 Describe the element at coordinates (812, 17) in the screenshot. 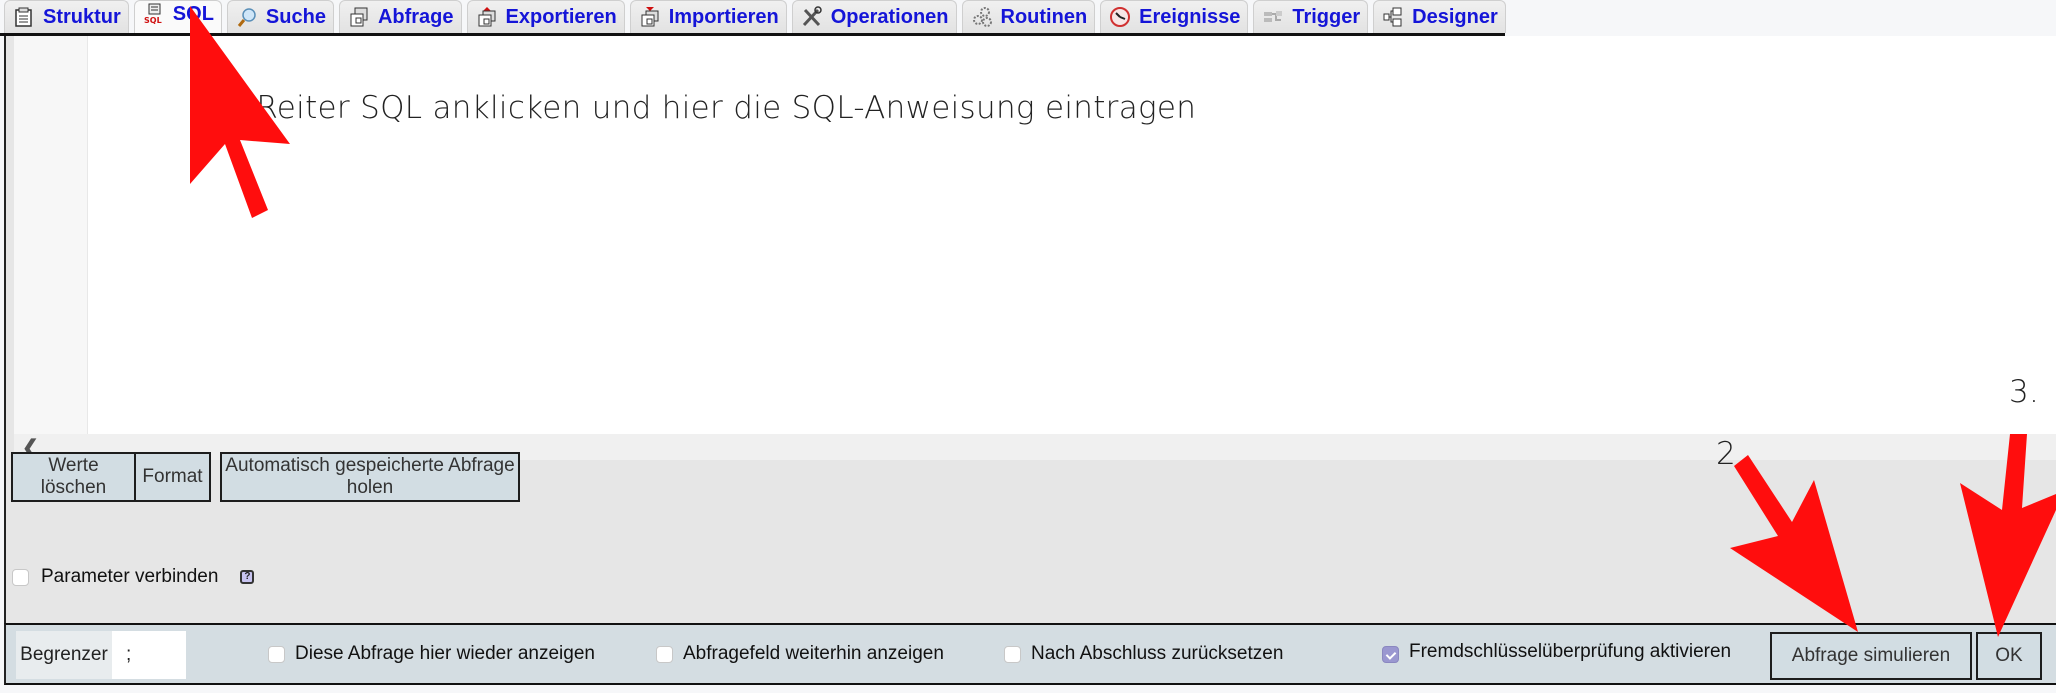

I see `tools-icon` at that location.